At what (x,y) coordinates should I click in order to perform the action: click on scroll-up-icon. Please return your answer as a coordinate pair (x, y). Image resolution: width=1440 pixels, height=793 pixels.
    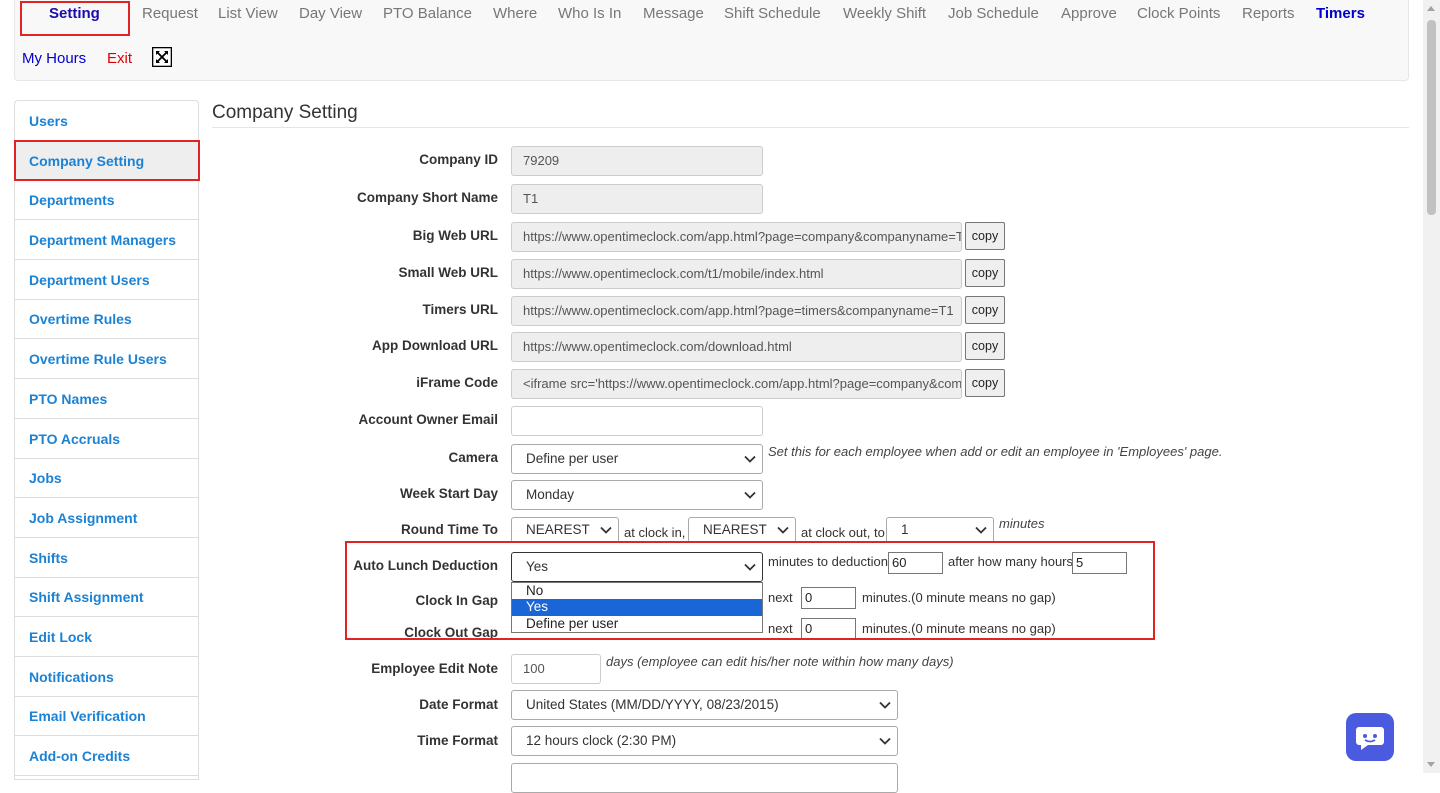
    Looking at the image, I should click on (1431, 8).